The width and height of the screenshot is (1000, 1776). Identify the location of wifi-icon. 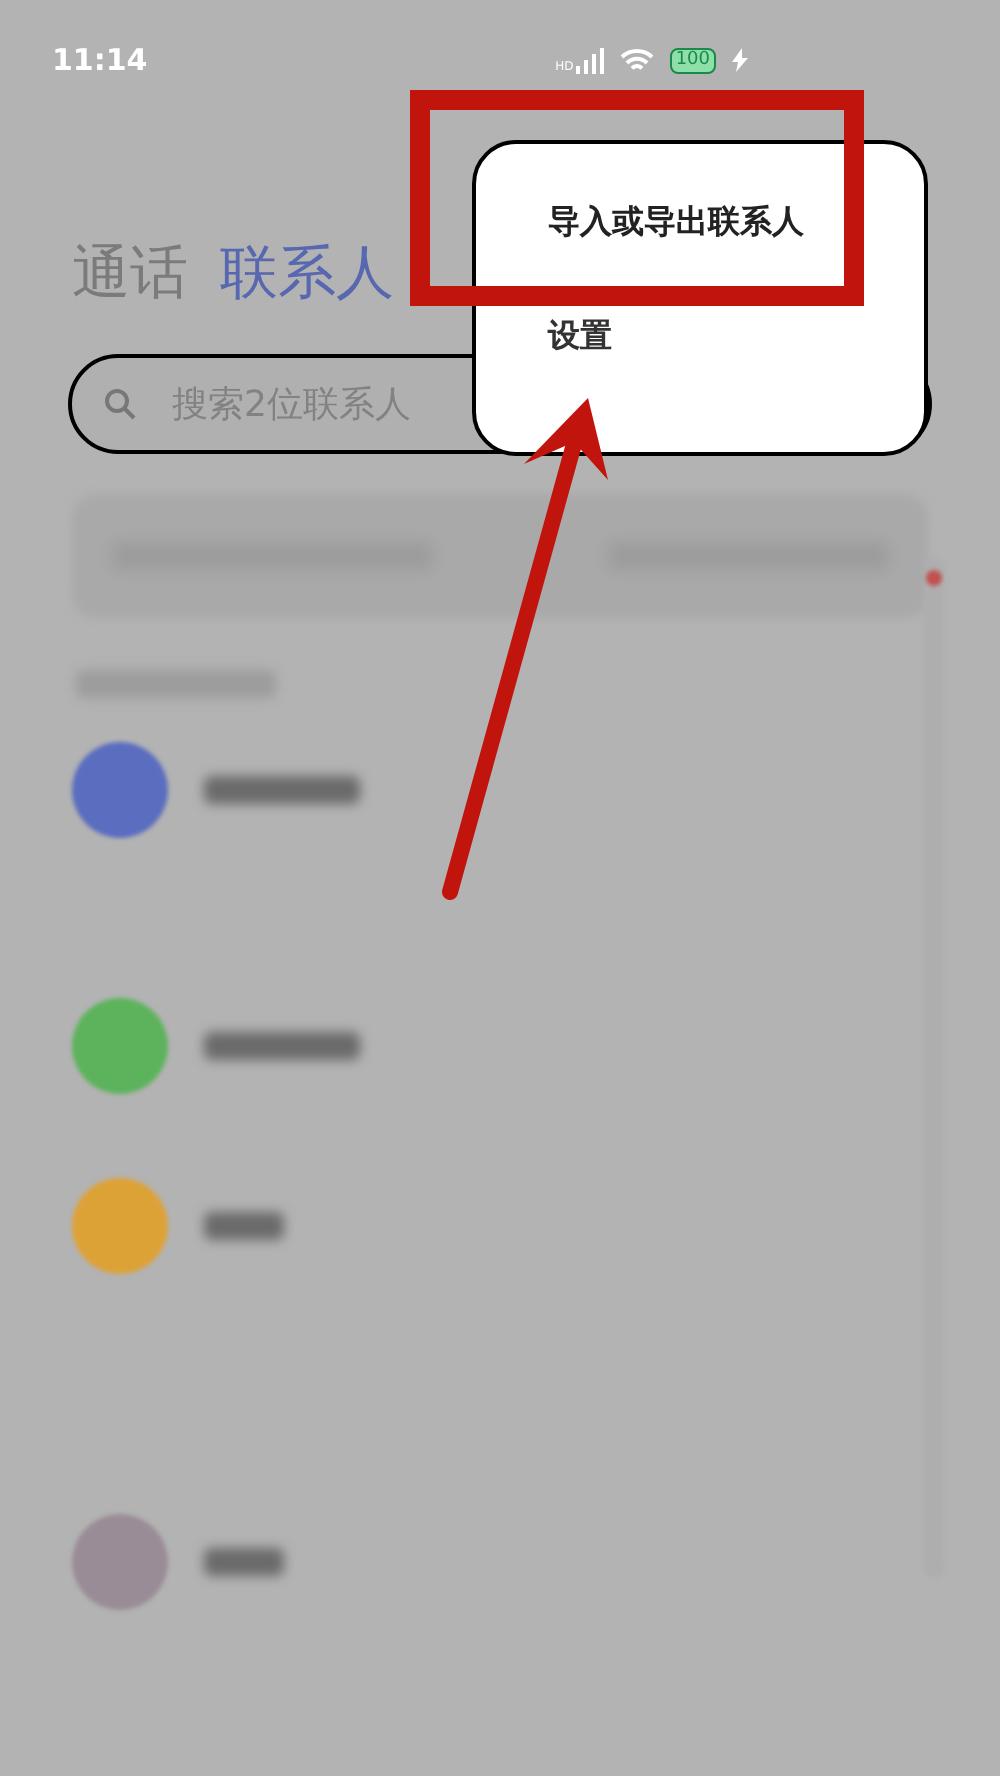
(636, 60).